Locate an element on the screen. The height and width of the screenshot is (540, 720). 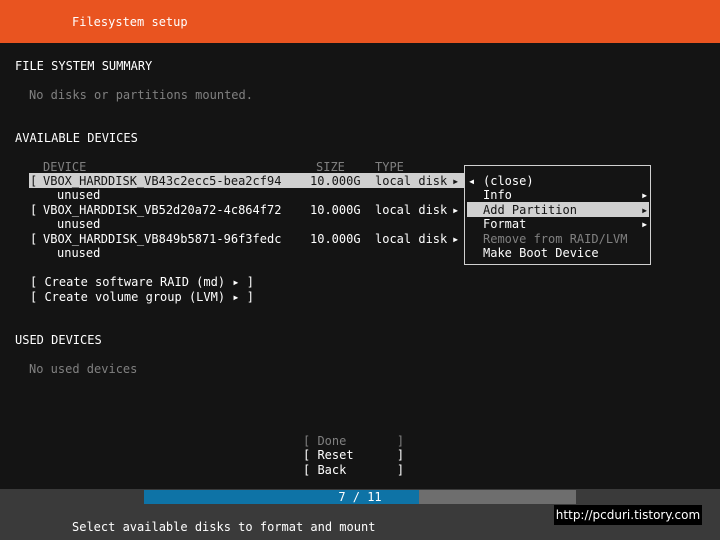
device-name: VBOX_HARDDISK_VB52d20a72-4c864f72 is located at coordinates (162, 210).